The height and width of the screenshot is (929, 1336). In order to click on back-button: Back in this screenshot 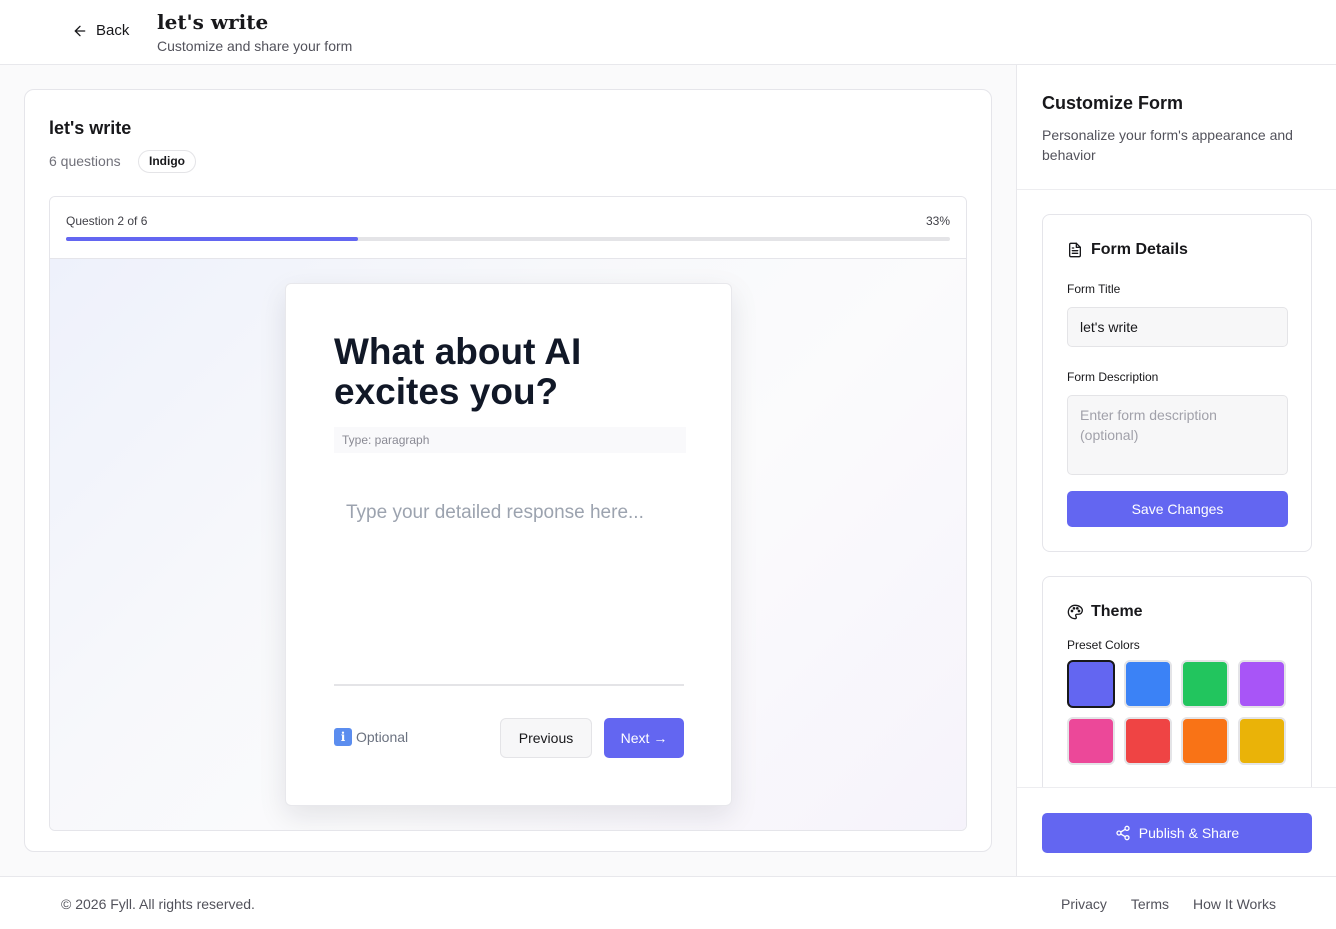, I will do `click(100, 30)`.